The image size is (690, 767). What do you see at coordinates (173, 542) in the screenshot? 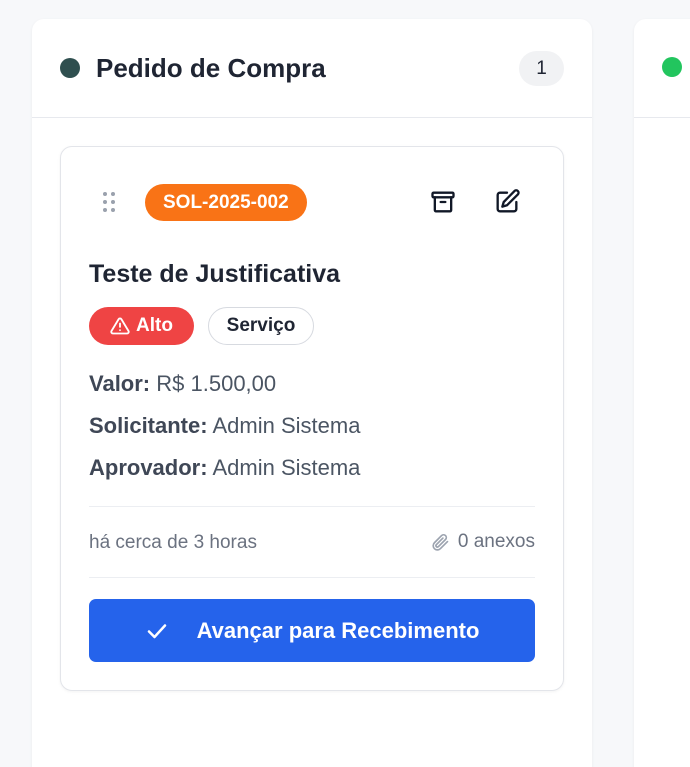
I see `time-ago: há cerca de 3 horas` at bounding box center [173, 542].